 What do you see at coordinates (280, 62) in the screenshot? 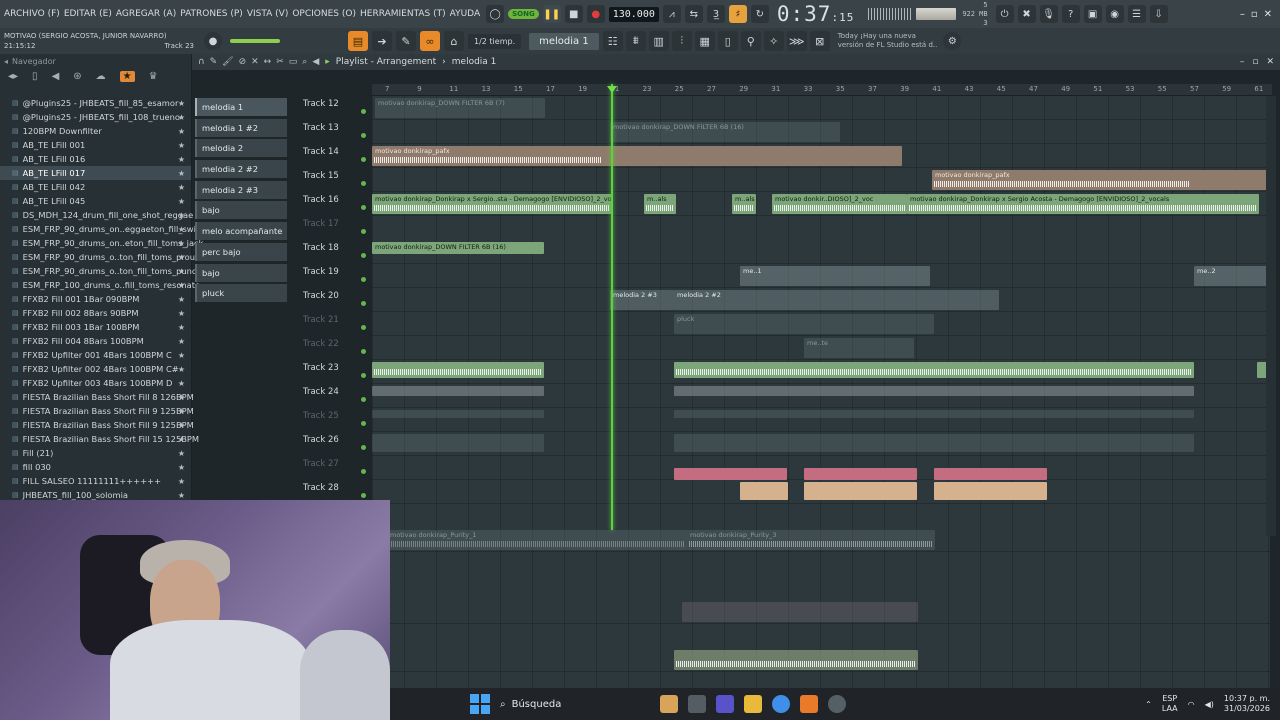
I see `slice-icon: ✂` at bounding box center [280, 62].